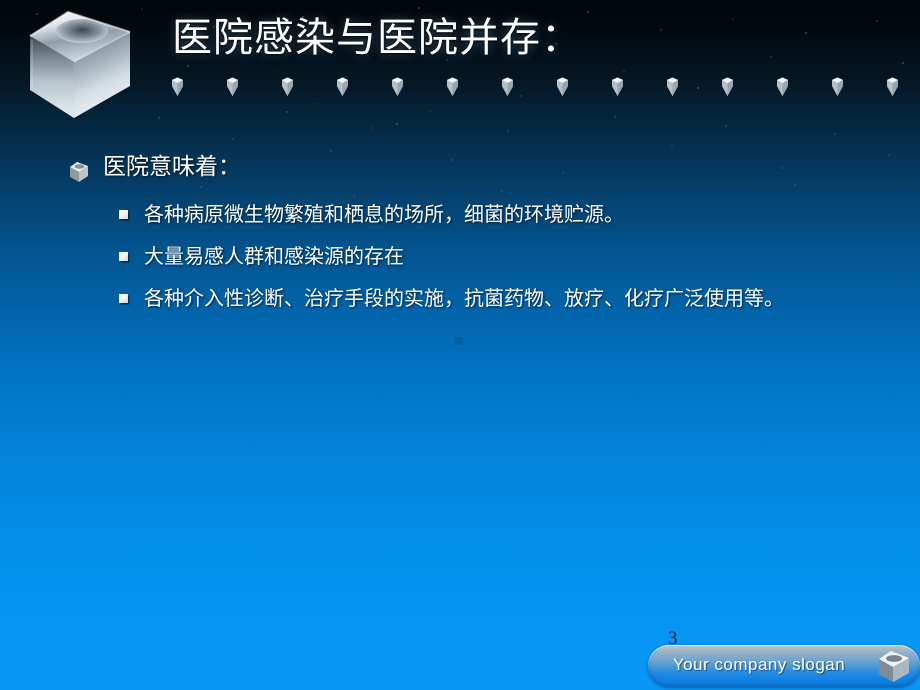 Image resolution: width=920 pixels, height=690 pixels. I want to click on bullet-level1: 医院意味着：, so click(460, 167).